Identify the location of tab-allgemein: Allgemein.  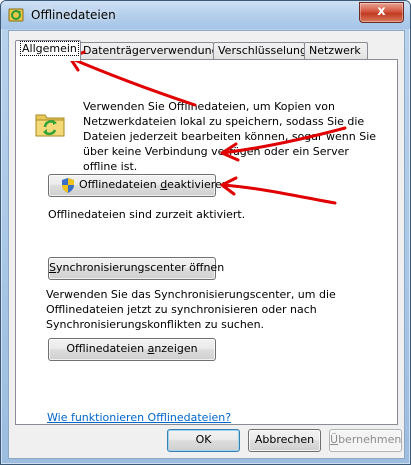
(48, 50).